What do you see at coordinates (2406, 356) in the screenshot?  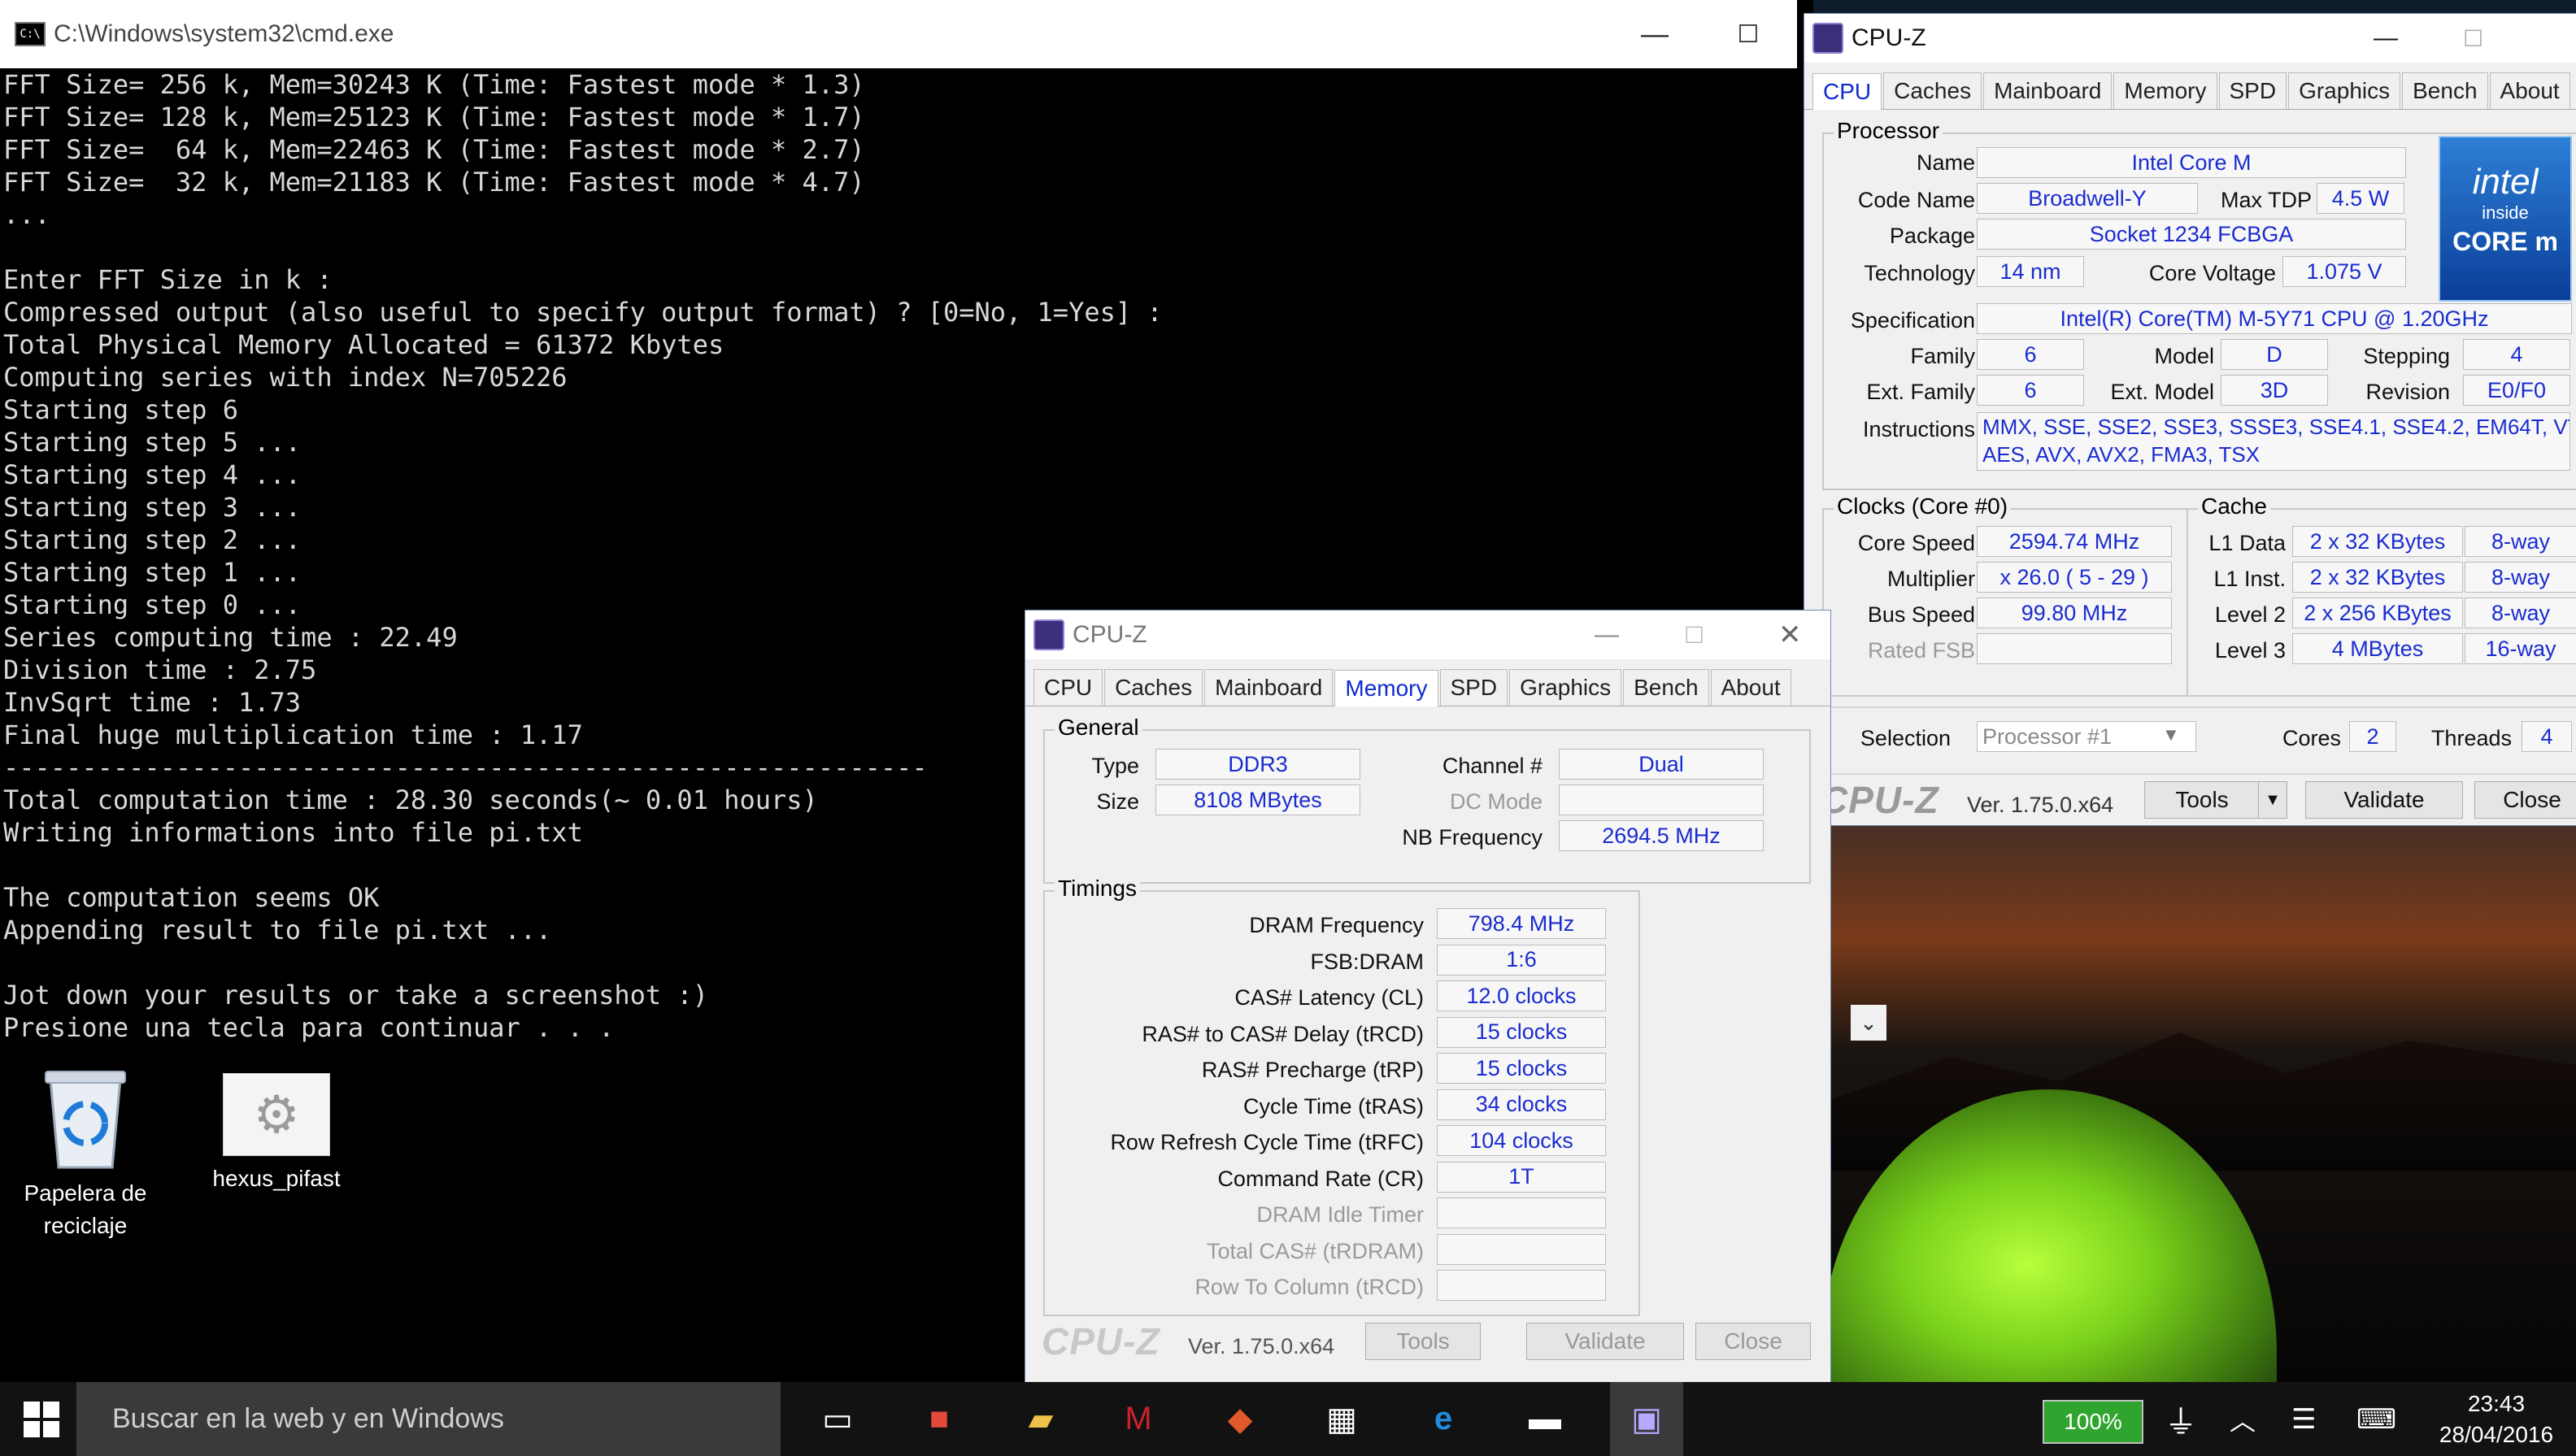 I see `stepping-label: Stepping` at bounding box center [2406, 356].